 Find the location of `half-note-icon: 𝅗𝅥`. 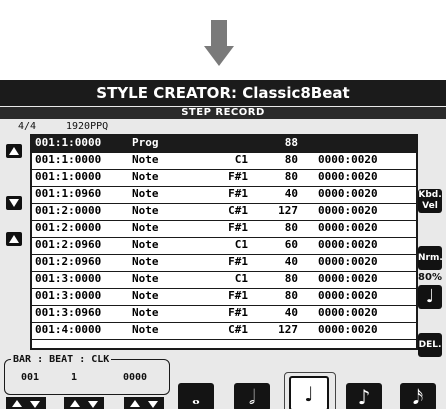

half-note-icon: 𝅗𝅥 is located at coordinates (252, 397).